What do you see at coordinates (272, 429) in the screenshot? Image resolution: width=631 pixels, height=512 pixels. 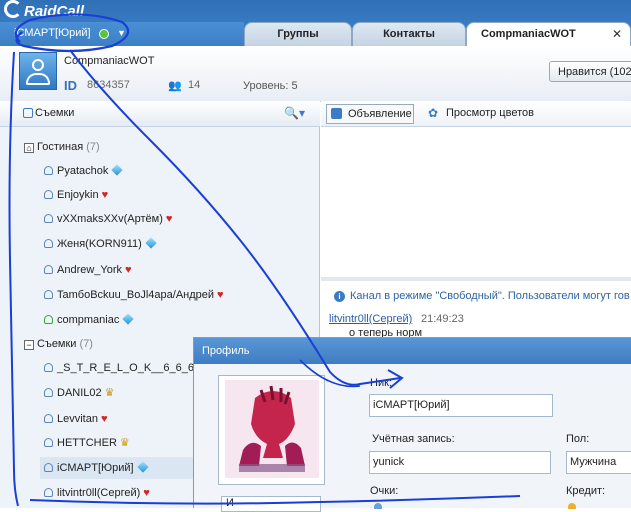 I see `profile-photo` at bounding box center [272, 429].